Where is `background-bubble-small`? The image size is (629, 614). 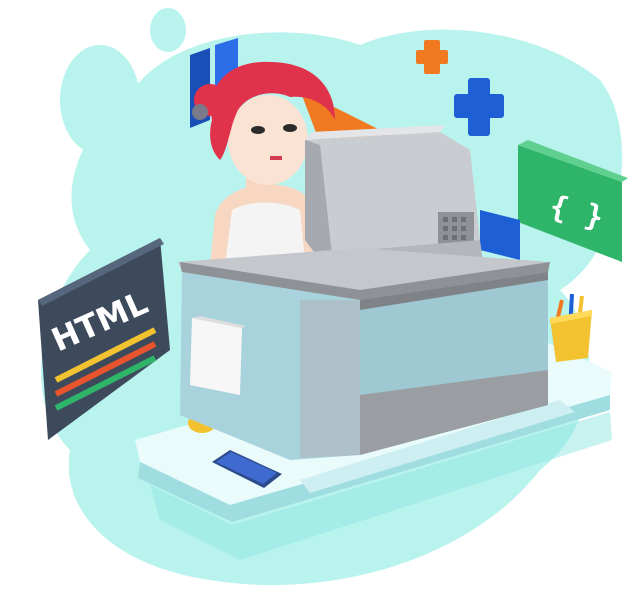 background-bubble-small is located at coordinates (168, 30).